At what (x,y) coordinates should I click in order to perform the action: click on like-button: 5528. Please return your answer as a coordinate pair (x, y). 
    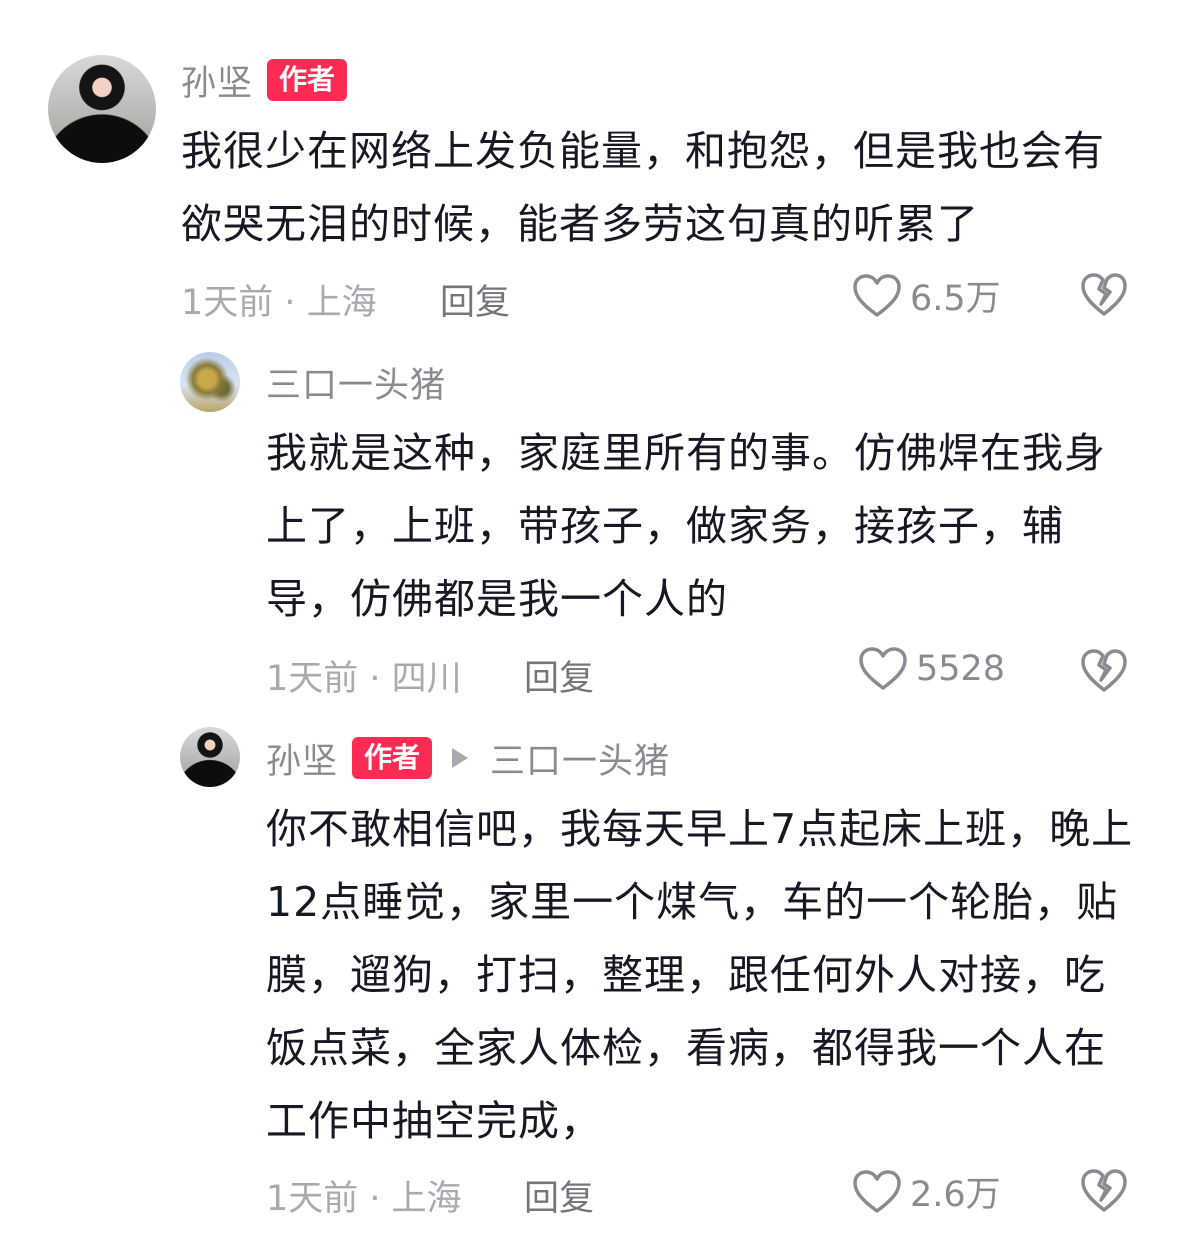
    Looking at the image, I should click on (931, 669).